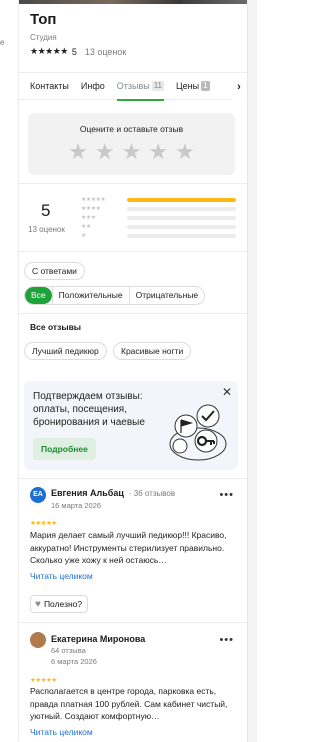 Image resolution: width=320 pixels, height=742 pixels. I want to click on scrollbar, so click(252, 371).